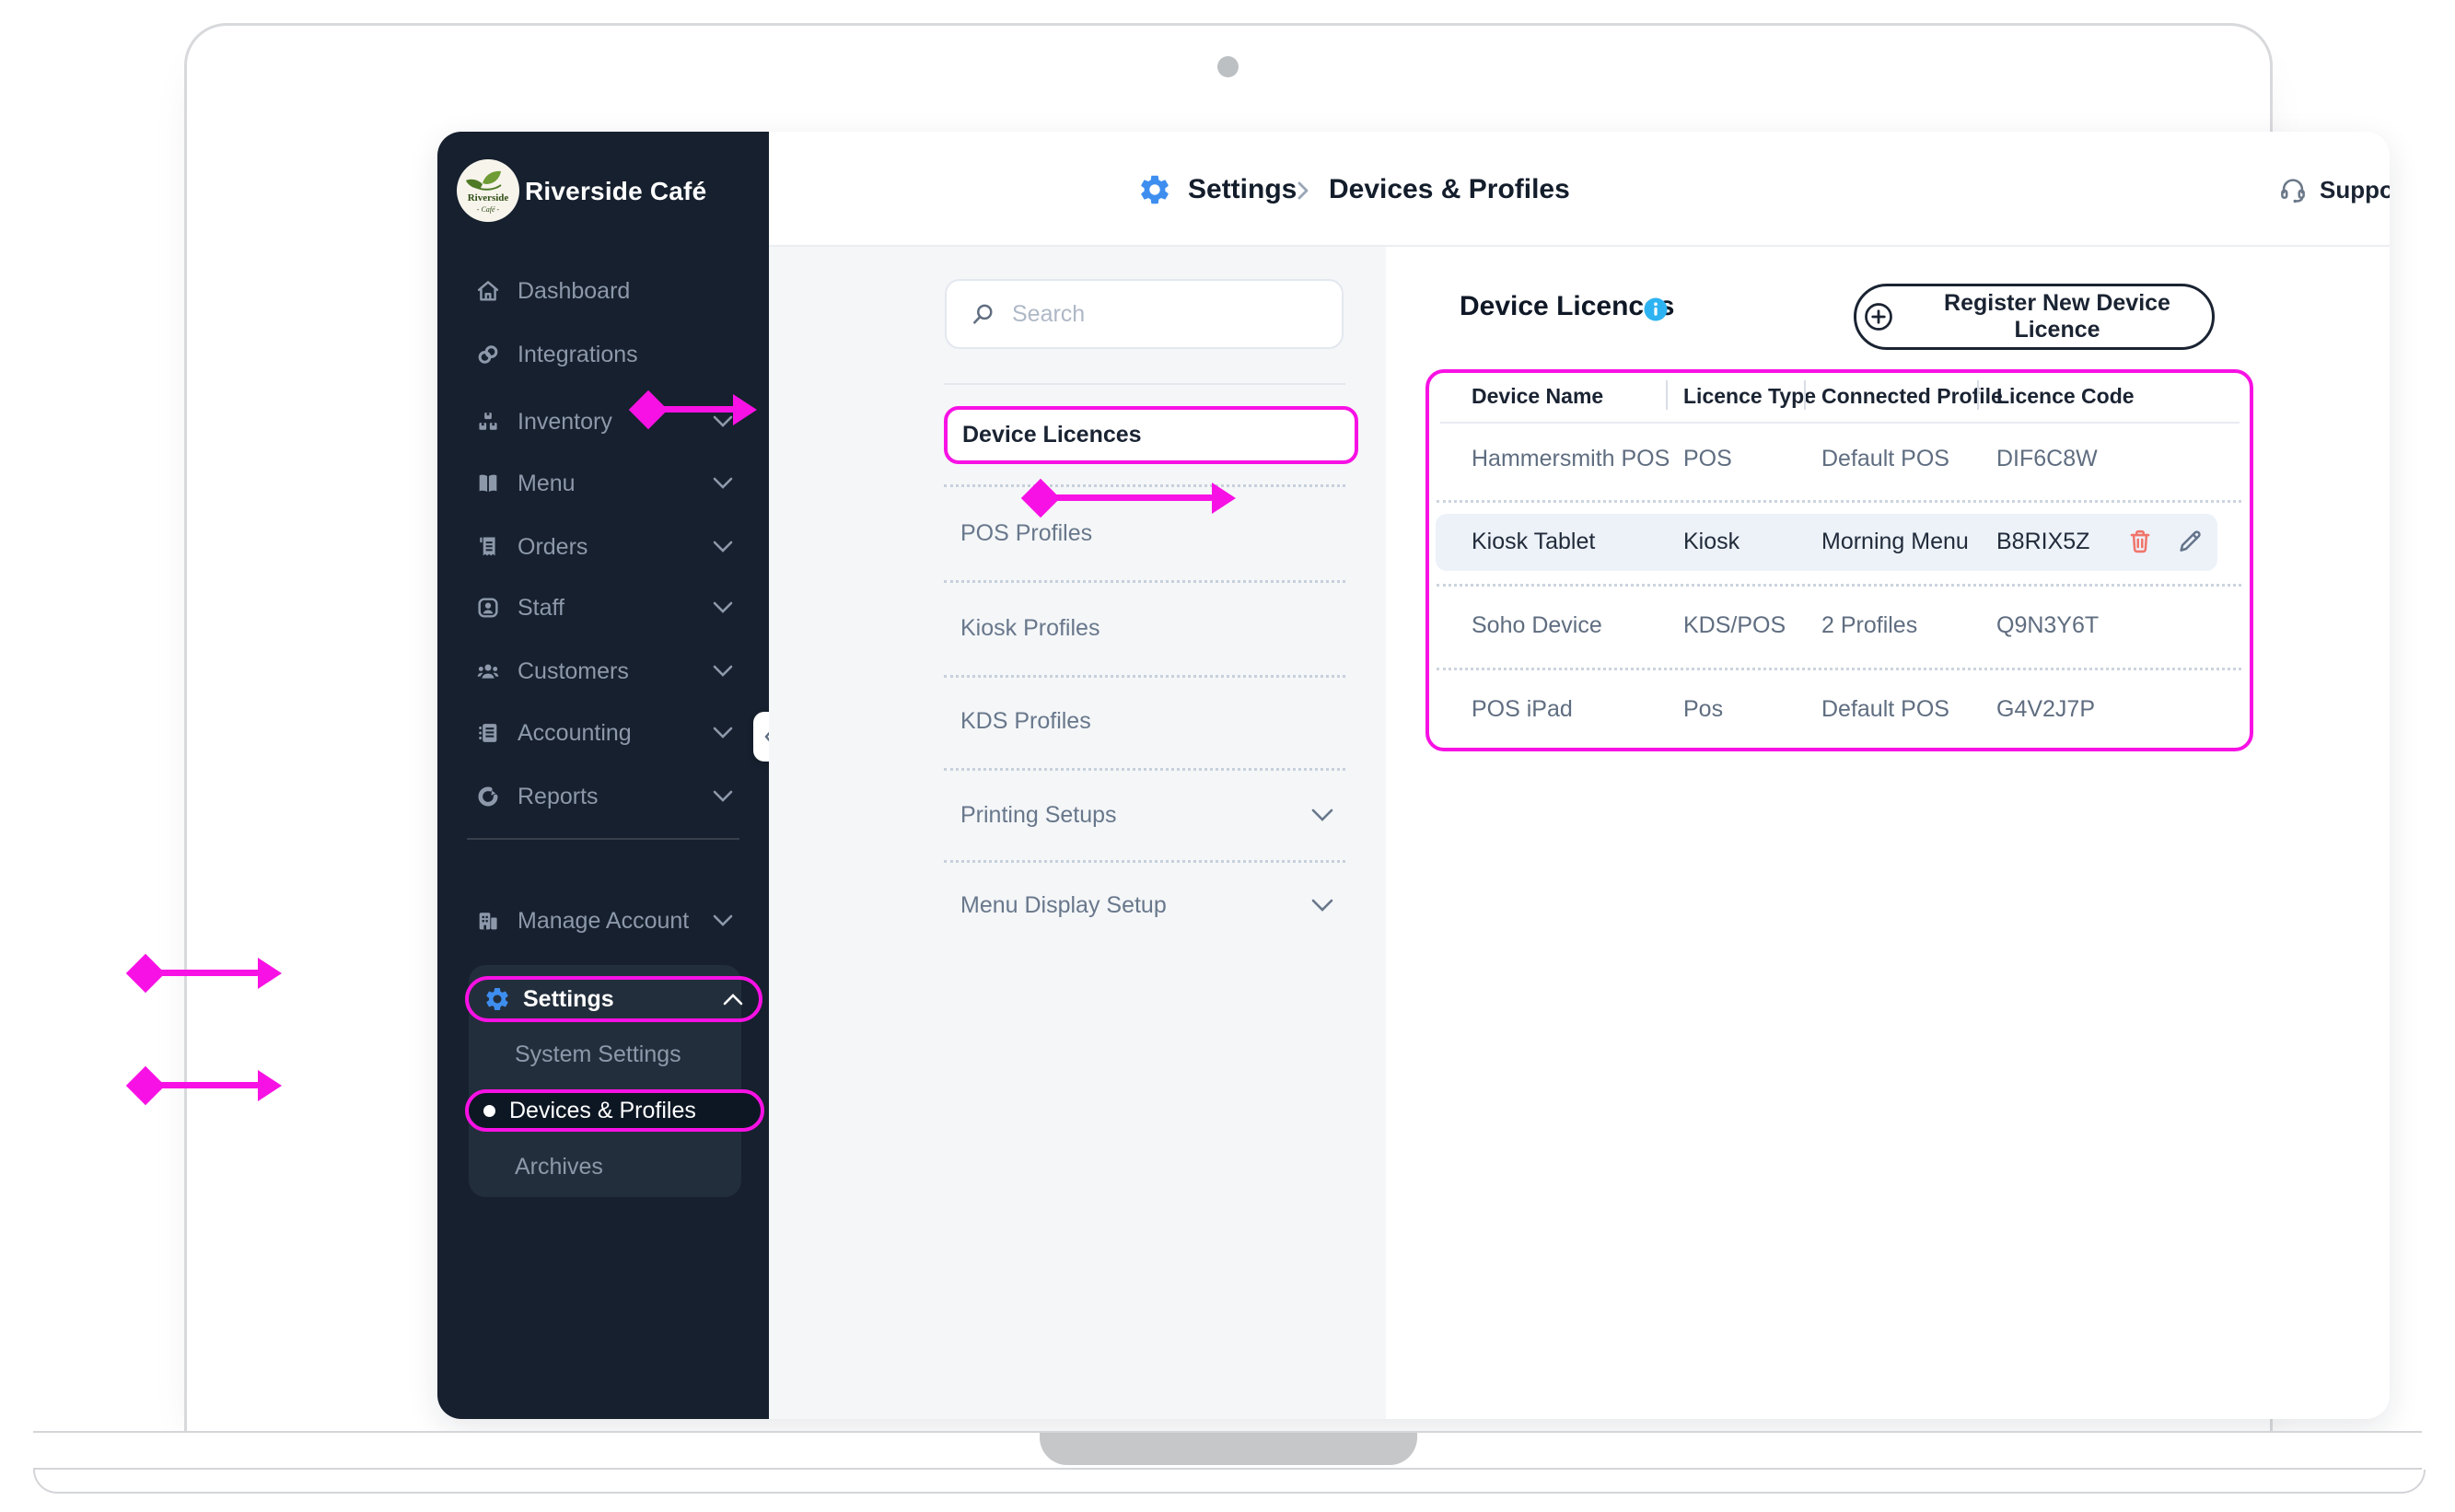 This screenshot has height=1512, width=2455. I want to click on camera-dot, so click(1228, 66).